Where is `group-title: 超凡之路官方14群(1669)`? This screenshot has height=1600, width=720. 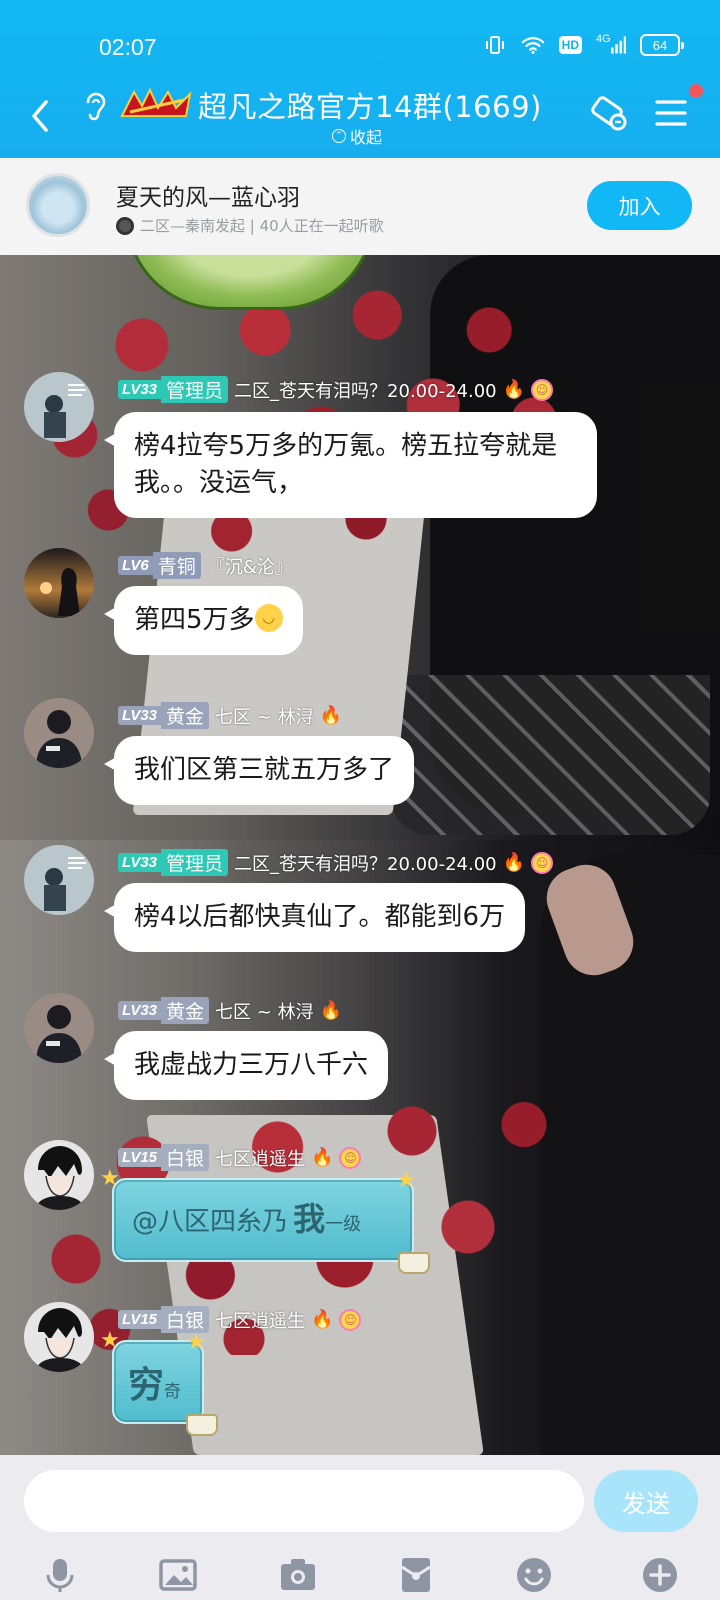 group-title: 超凡之路官方14群(1669) is located at coordinates (370, 105).